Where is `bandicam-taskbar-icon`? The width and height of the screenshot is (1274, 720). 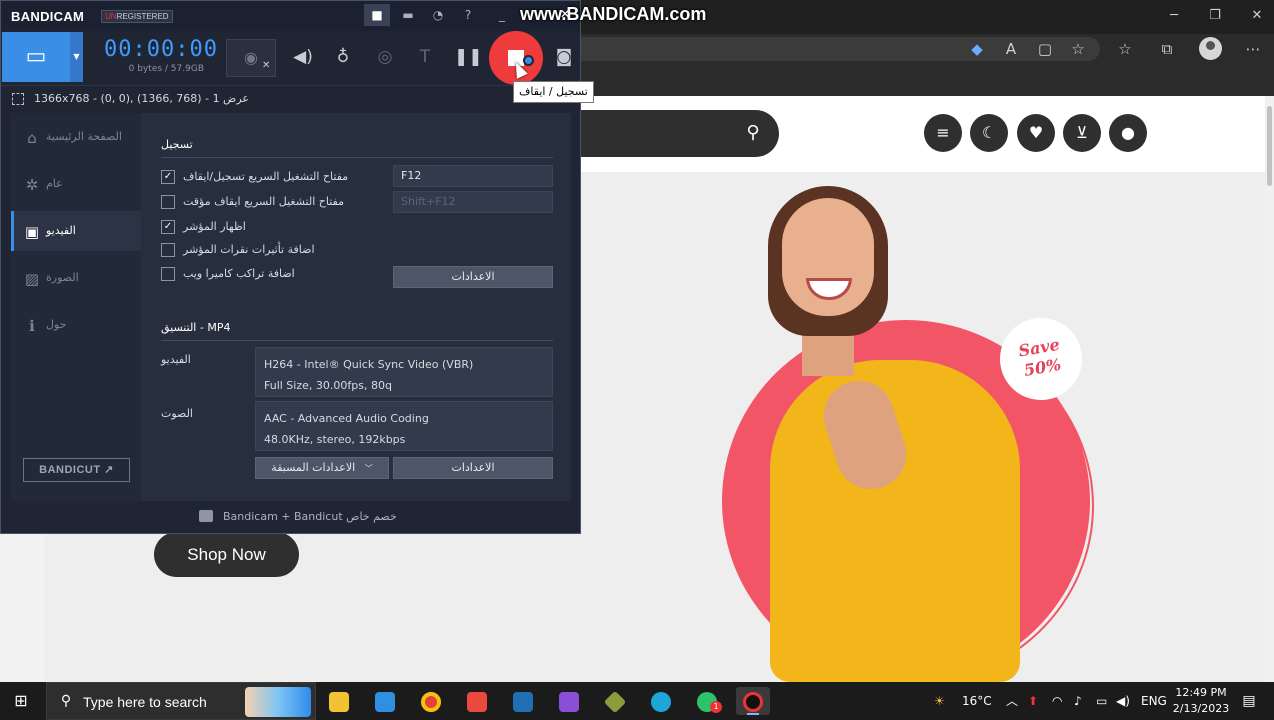
bandicam-taskbar-icon is located at coordinates (753, 701).